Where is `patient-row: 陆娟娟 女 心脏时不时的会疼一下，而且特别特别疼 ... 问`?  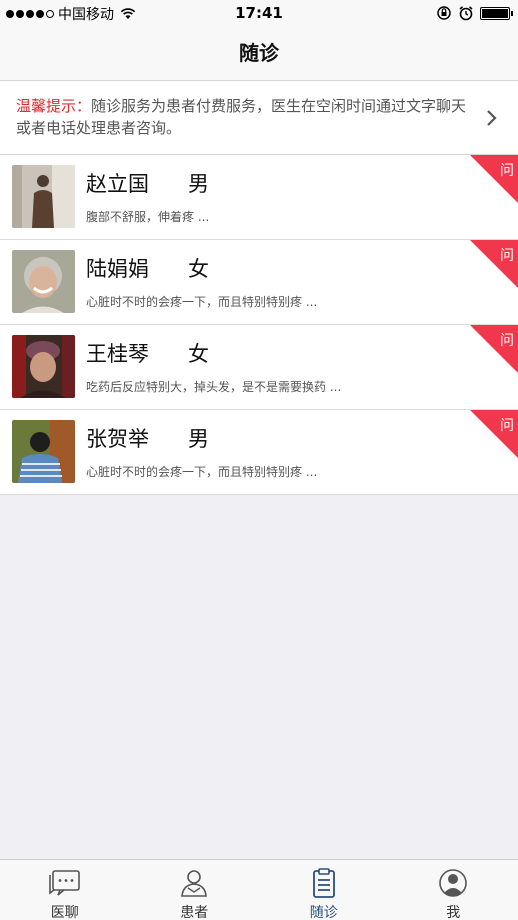
patient-row: 陆娟娟 女 心脏时不时的会疼一下，而且特别特别疼 ... 问 is located at coordinates (259, 282).